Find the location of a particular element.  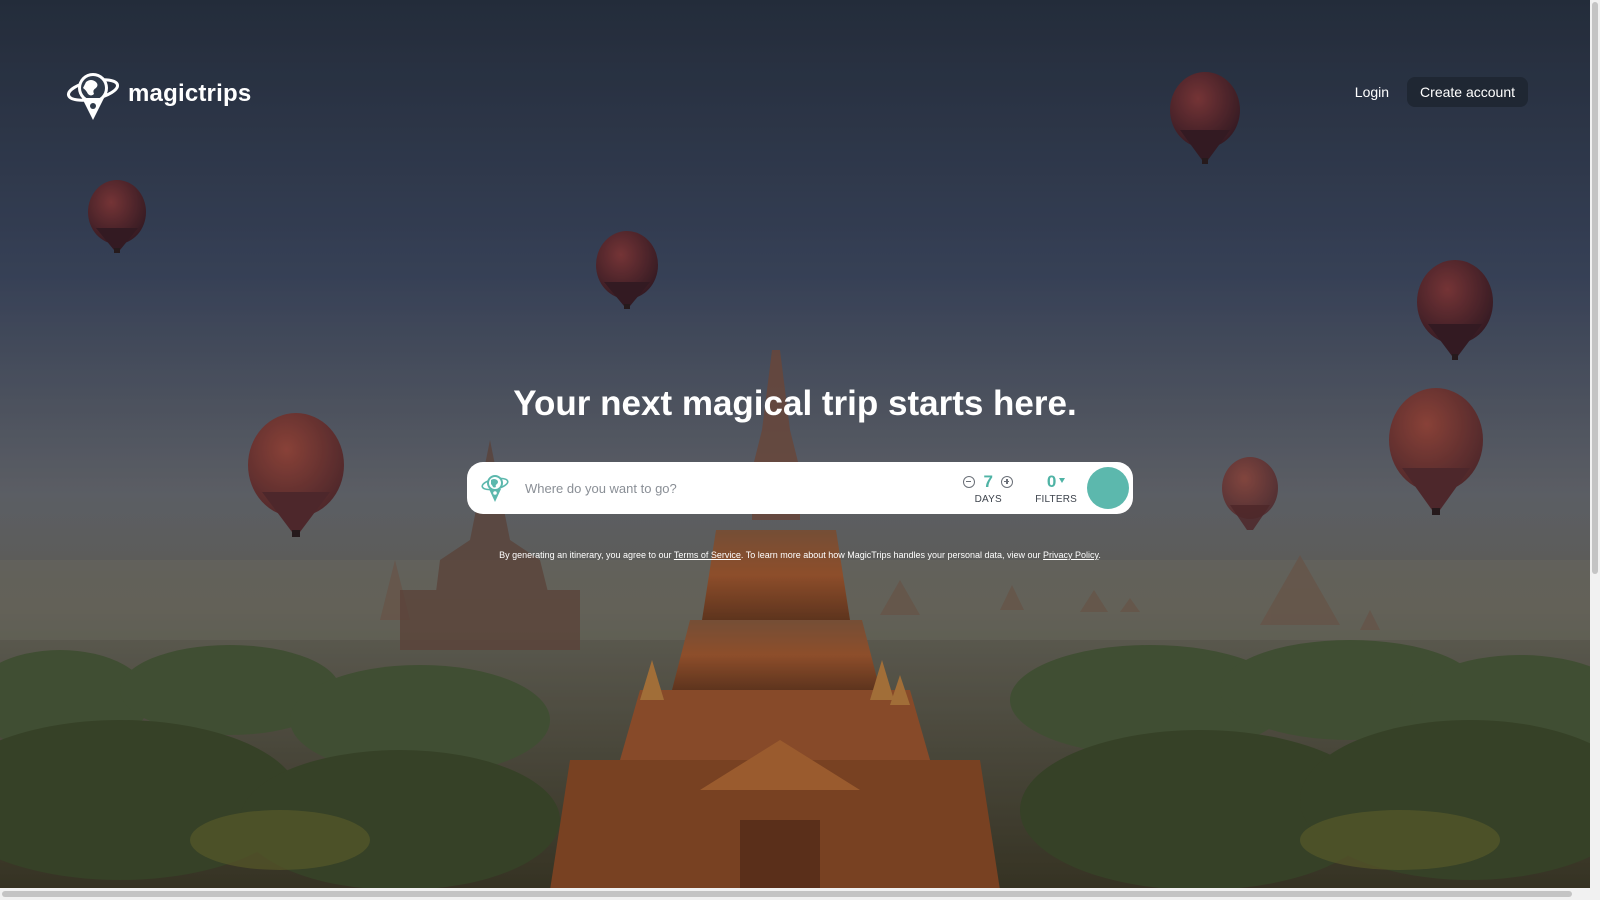

disclaimer-text-after: . is located at coordinates (1099, 555).